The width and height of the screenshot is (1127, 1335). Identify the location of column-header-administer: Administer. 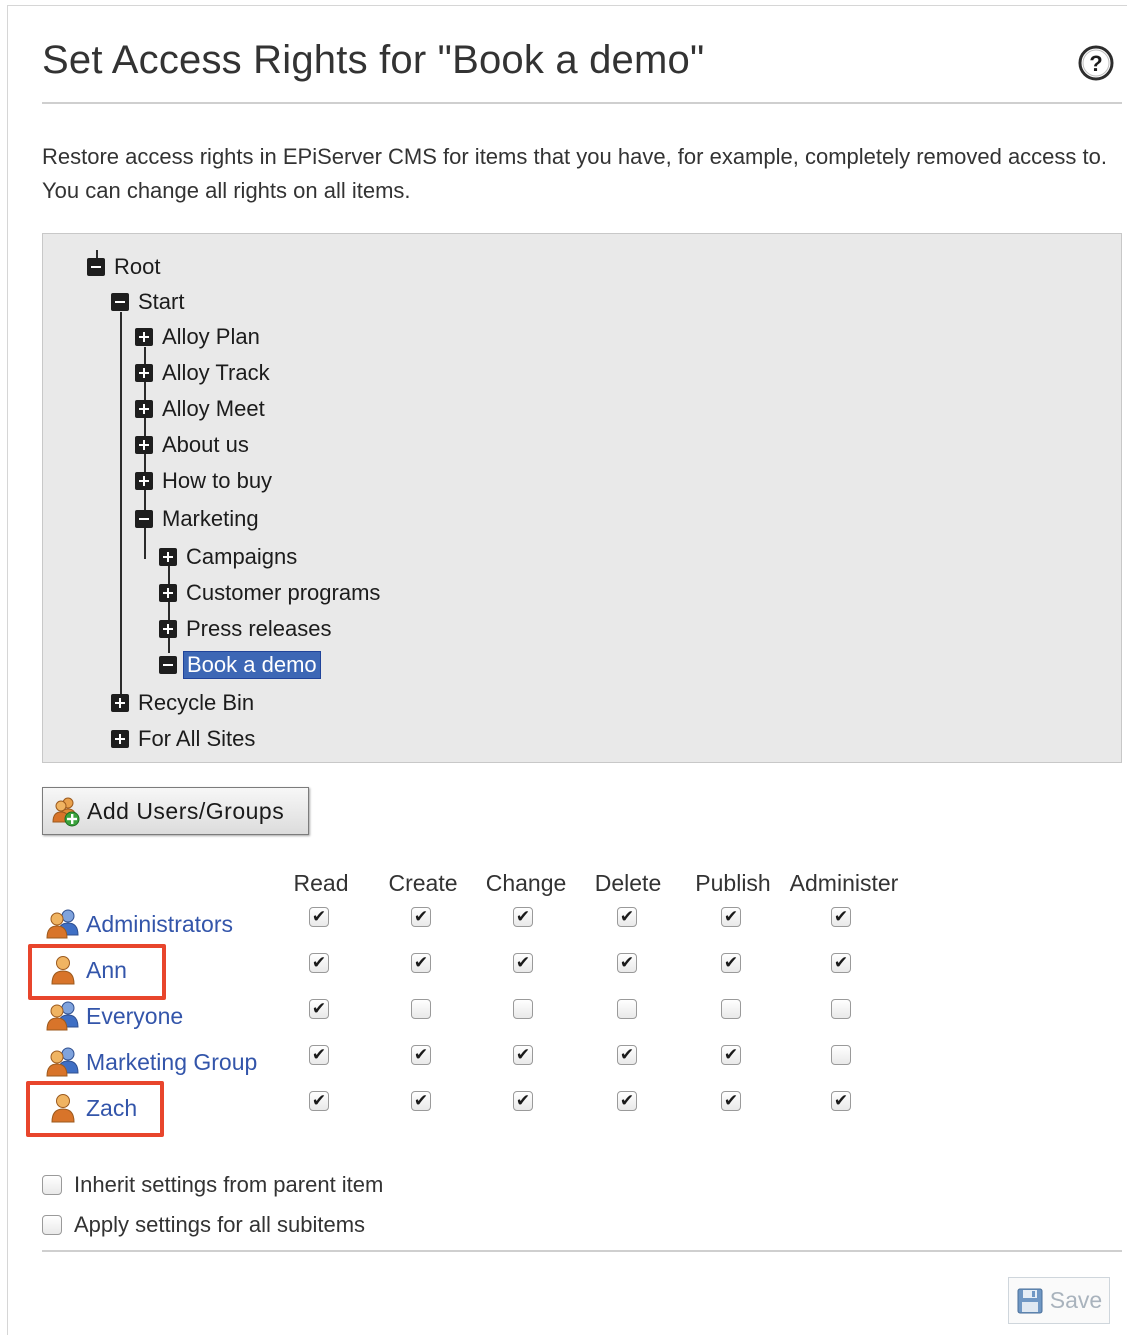
(844, 883).